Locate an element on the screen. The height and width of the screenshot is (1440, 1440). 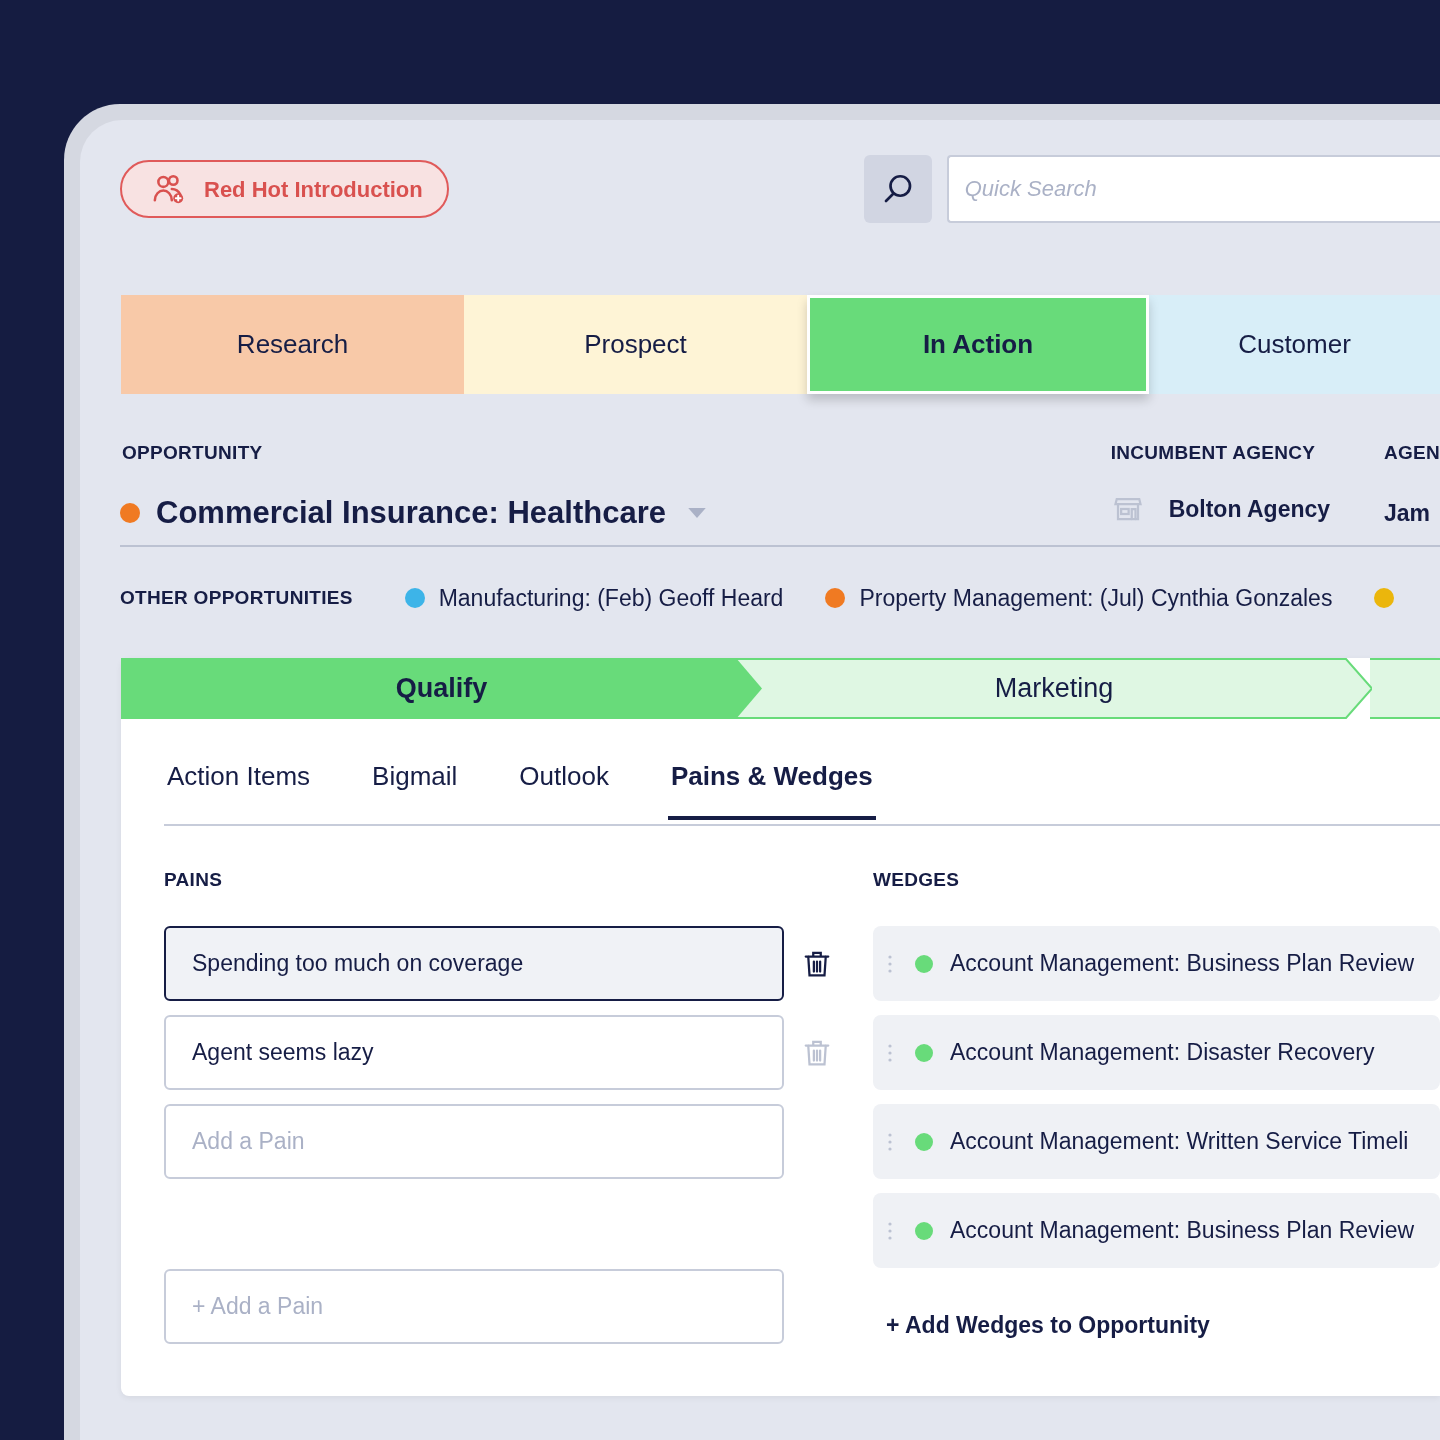
stage-tab: Customer is located at coordinates (1294, 344).